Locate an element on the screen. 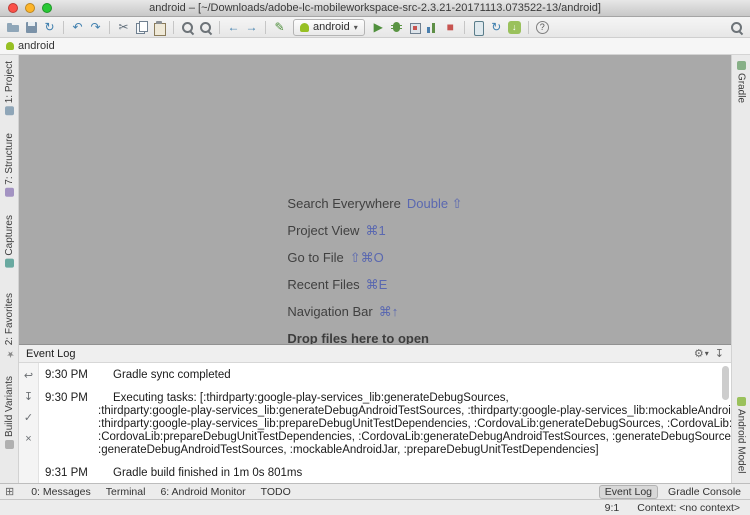 This screenshot has height=515, width=750. star-icon: ★ is located at coordinates (9, 353).